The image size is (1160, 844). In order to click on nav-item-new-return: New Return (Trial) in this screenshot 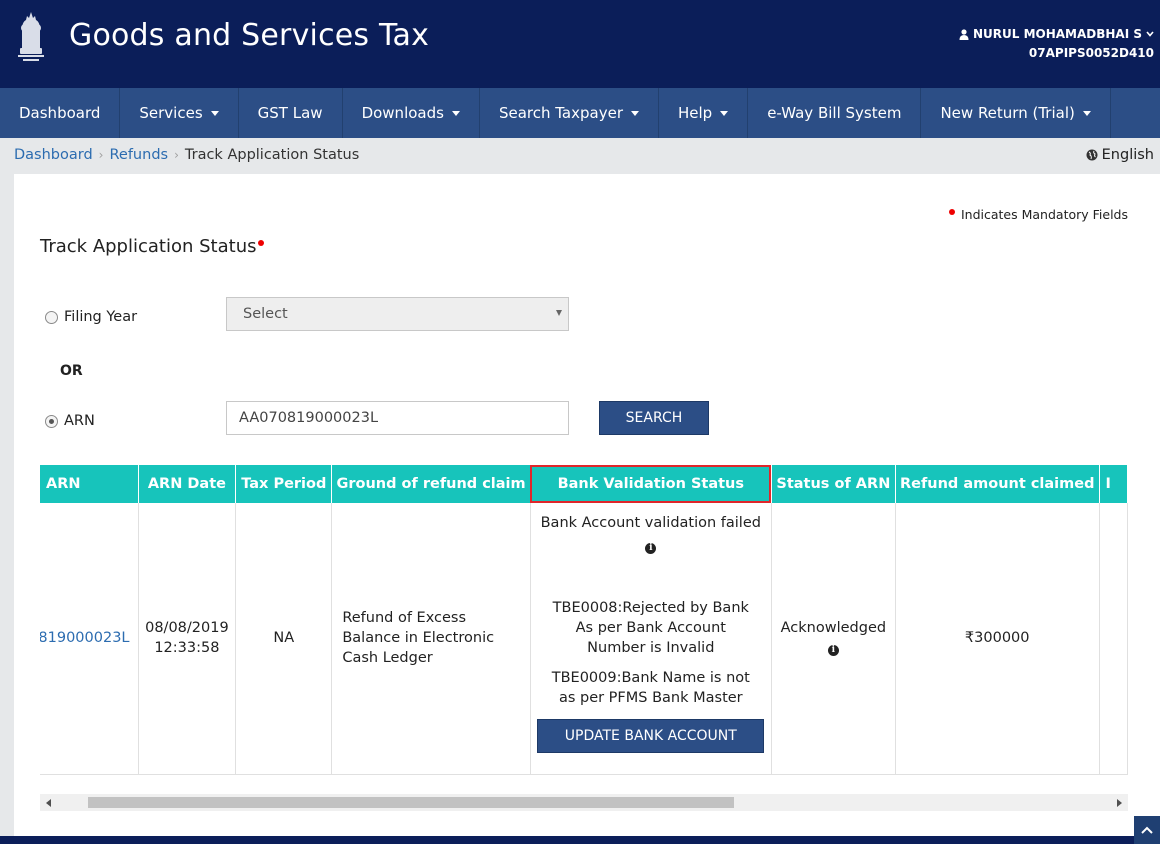, I will do `click(1016, 113)`.